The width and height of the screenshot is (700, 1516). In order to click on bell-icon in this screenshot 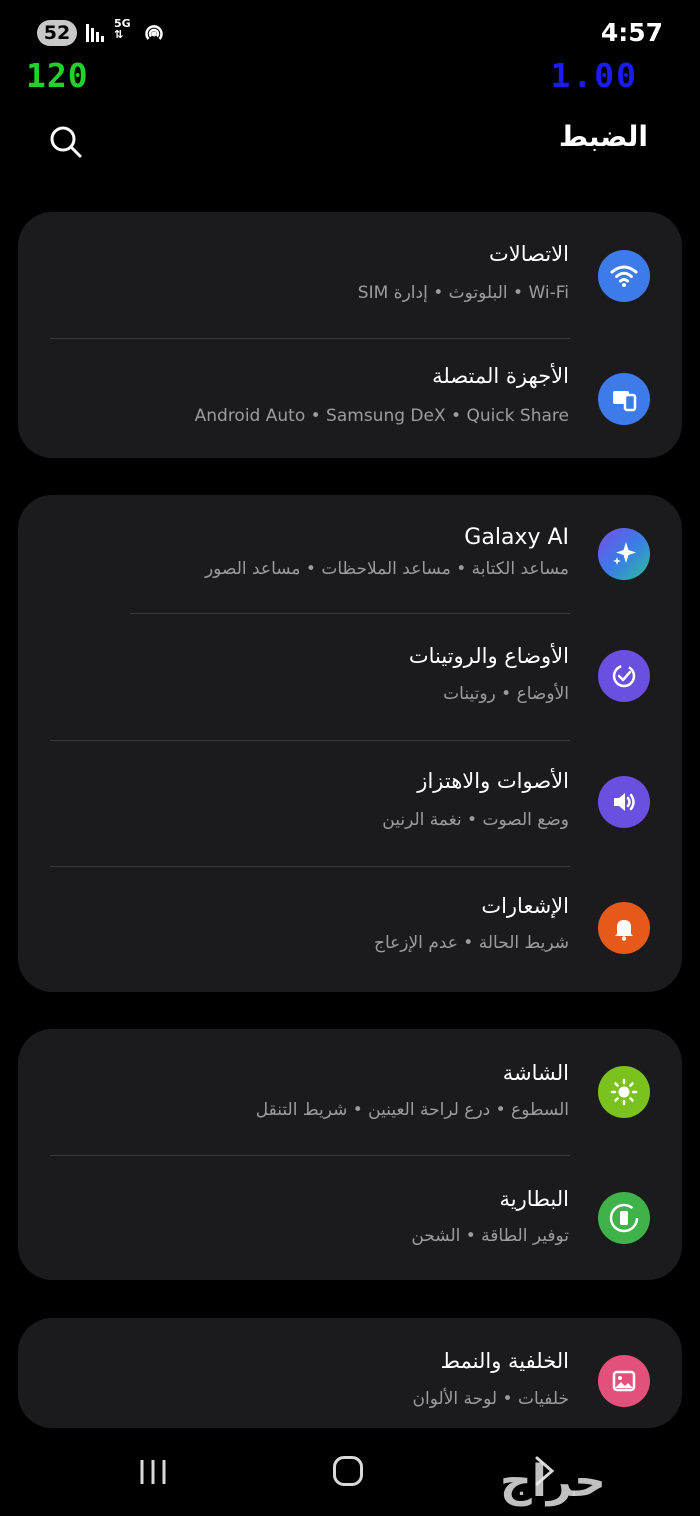, I will do `click(624, 928)`.